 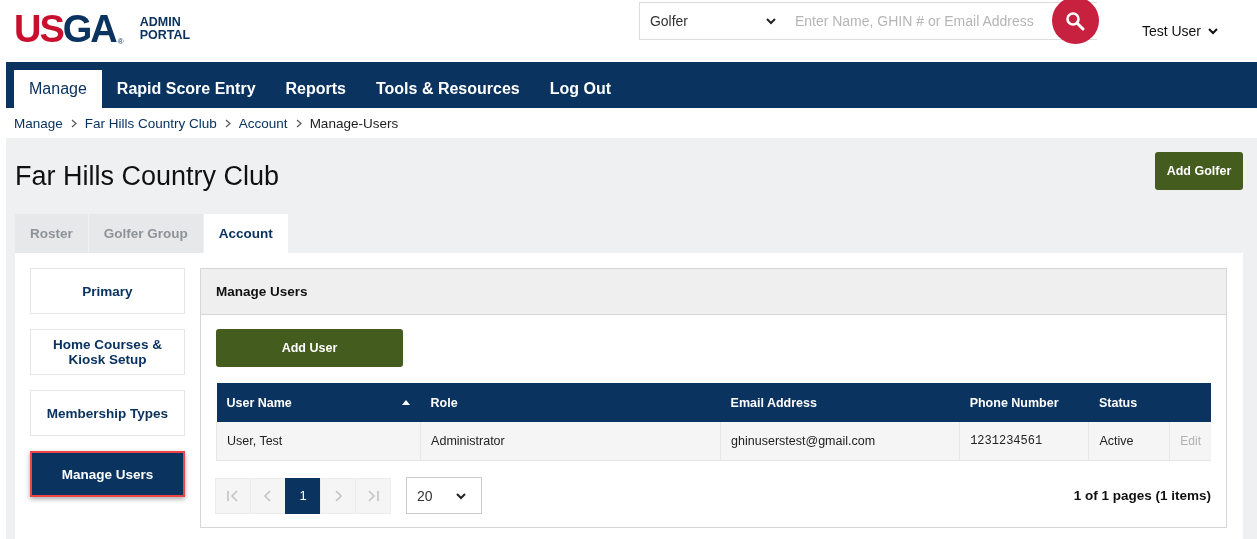 What do you see at coordinates (38, 123) in the screenshot?
I see `breadcrumb-link: Manage` at bounding box center [38, 123].